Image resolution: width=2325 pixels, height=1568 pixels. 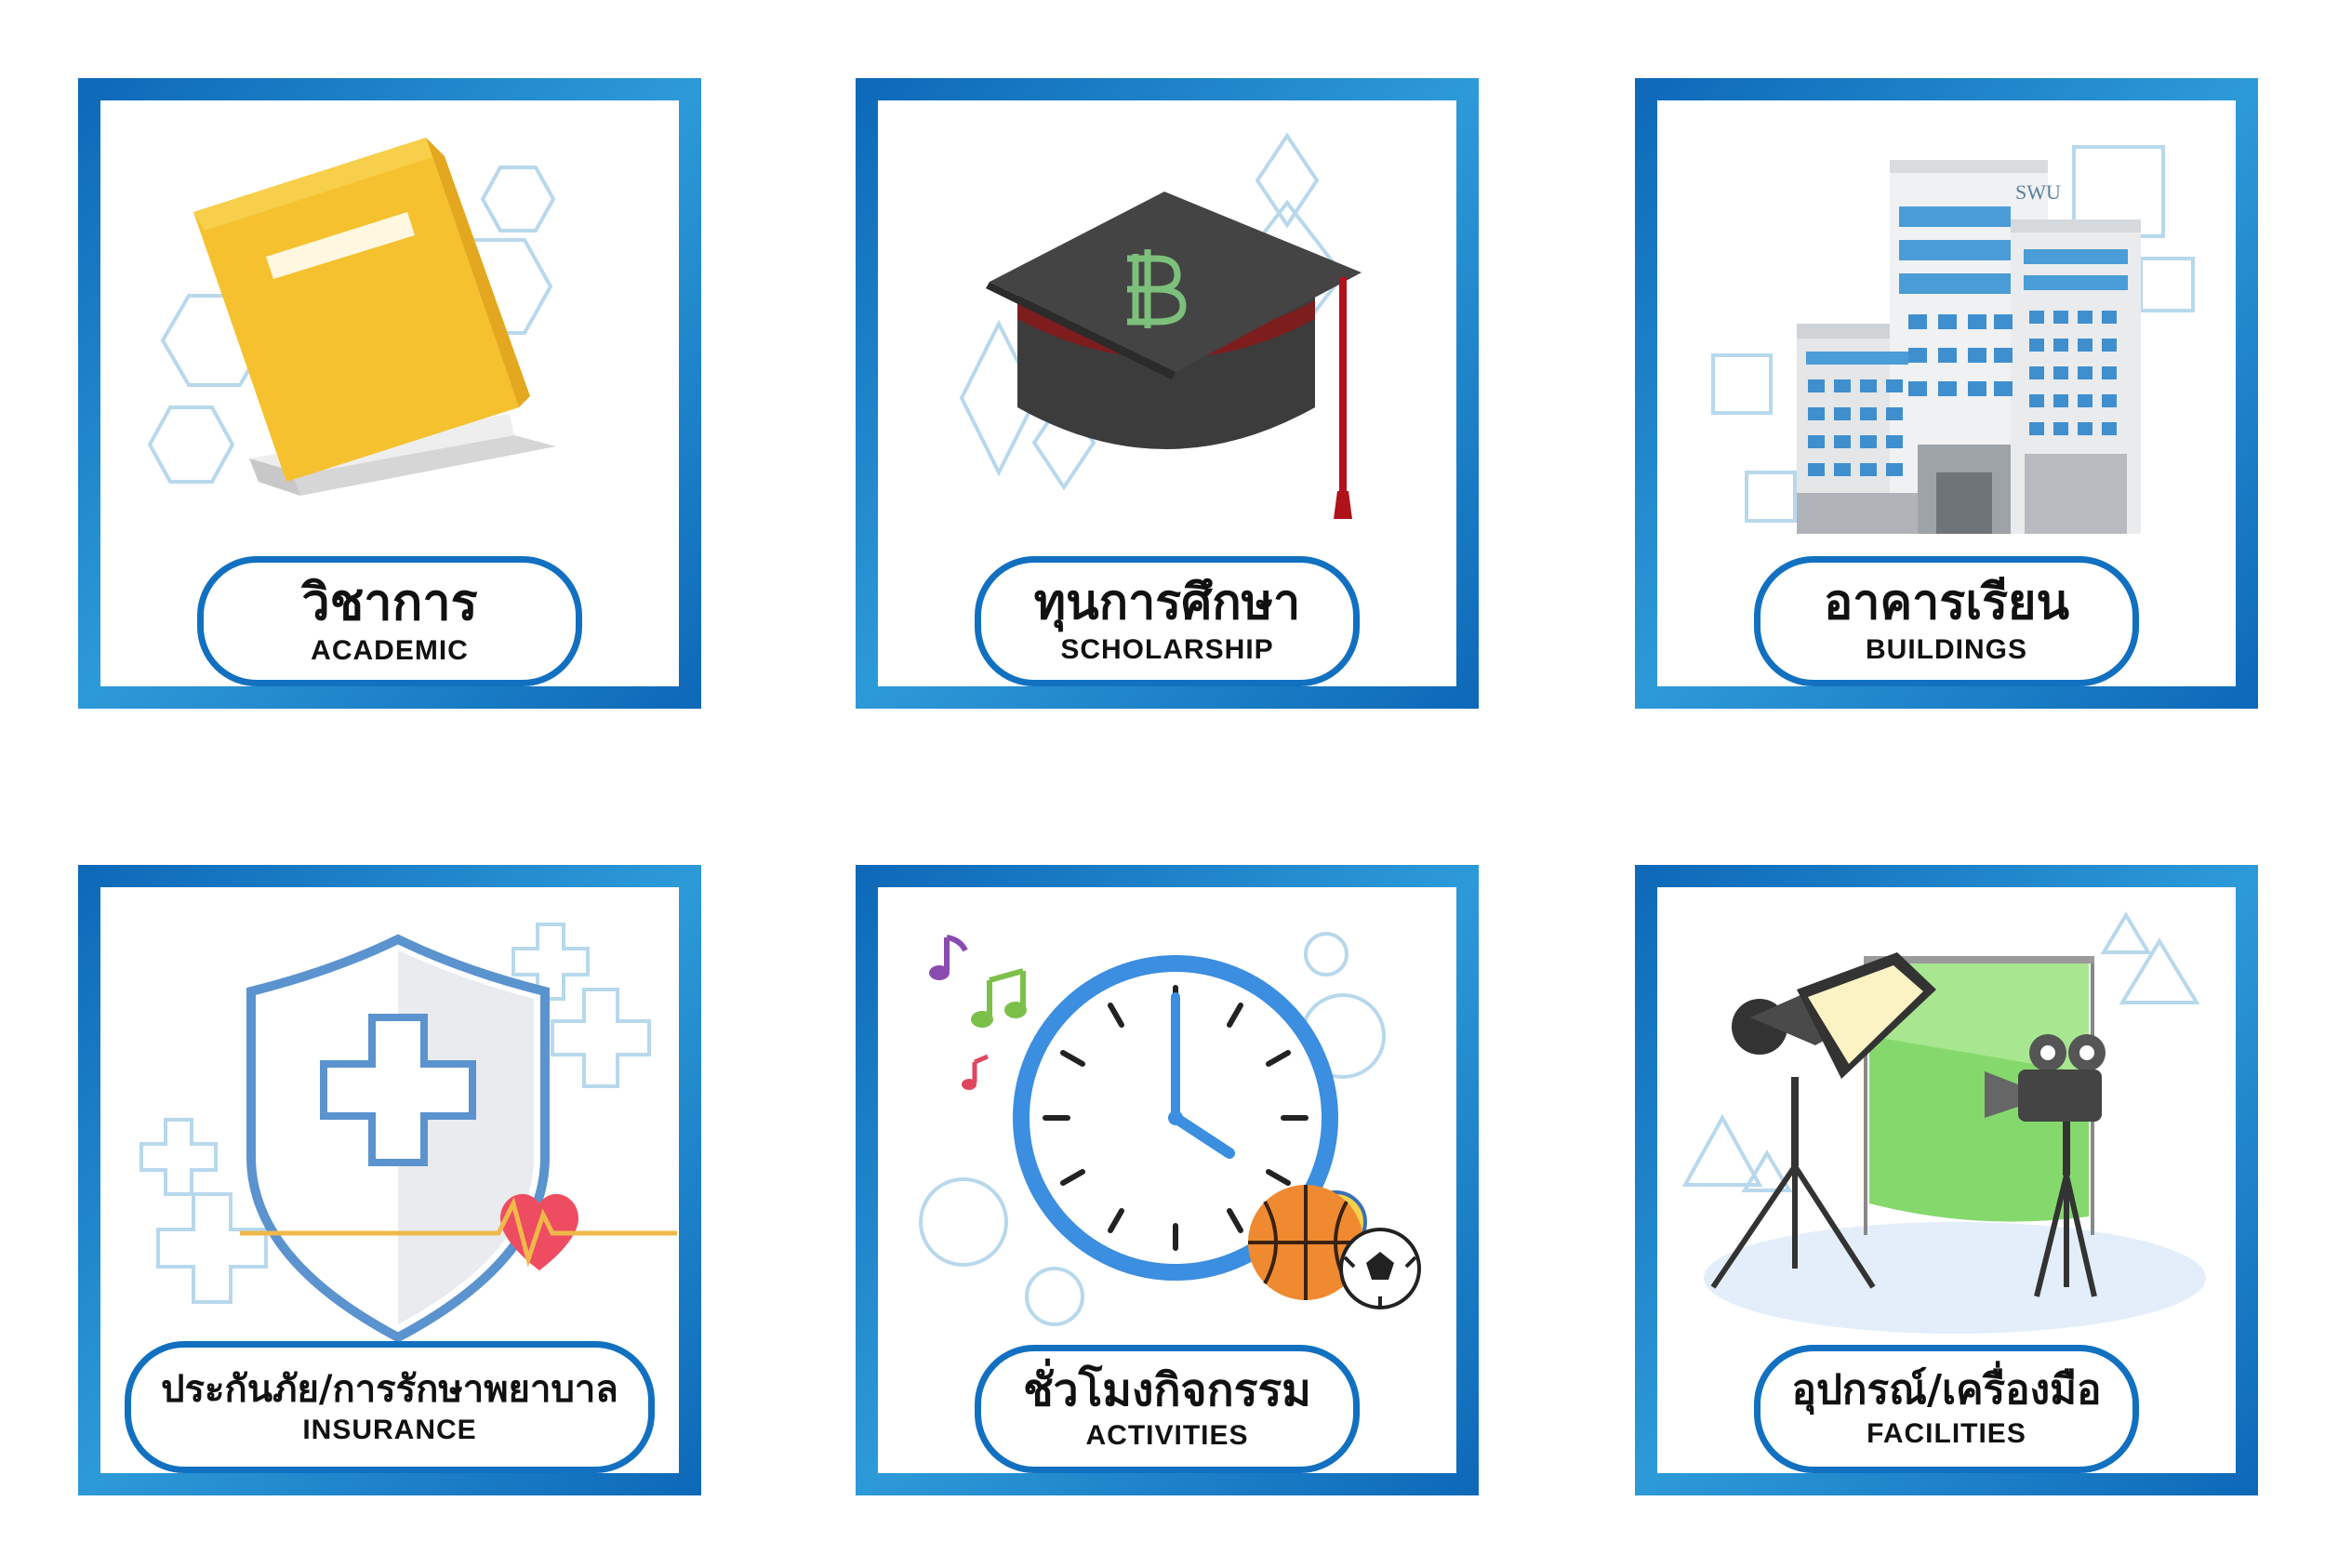 I want to click on label-facilities: อุปกรณ์/เครื่องมือ FACILITIES, so click(x=1946, y=1409).